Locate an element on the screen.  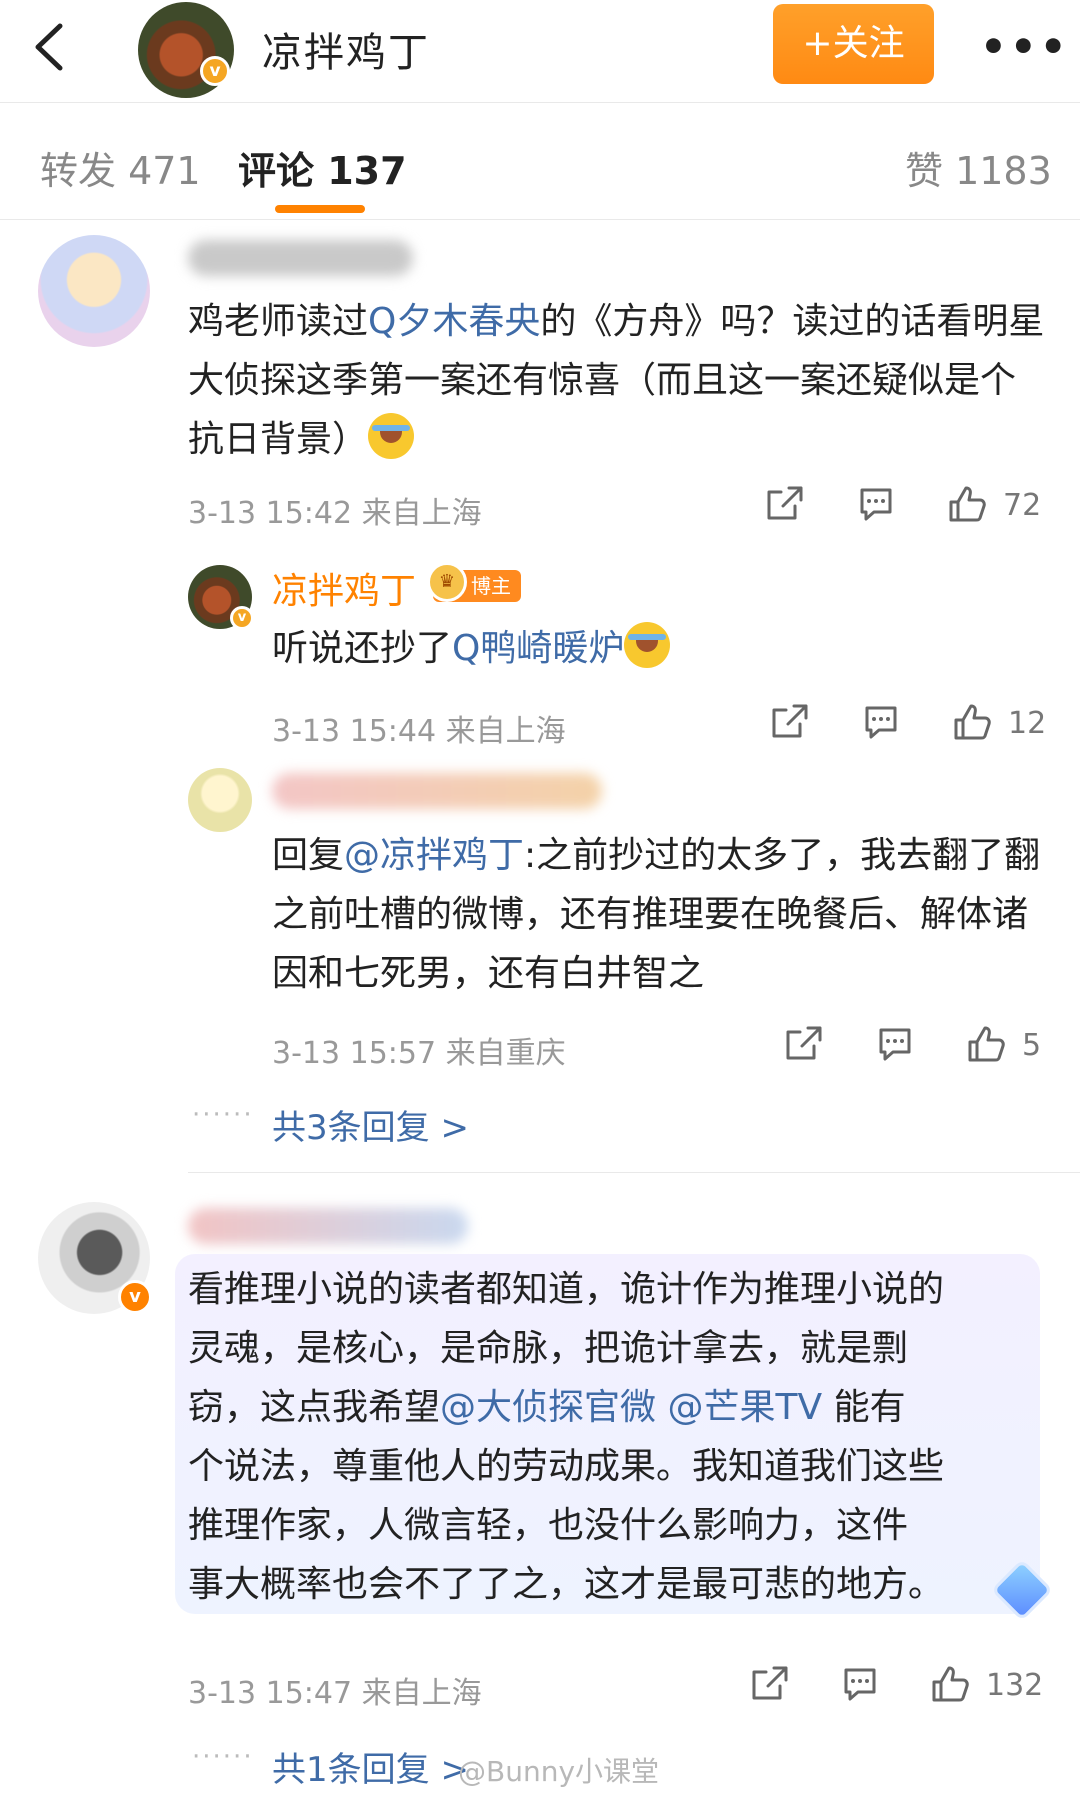
tab-reposts: 转发 471 is located at coordinates (120, 167).